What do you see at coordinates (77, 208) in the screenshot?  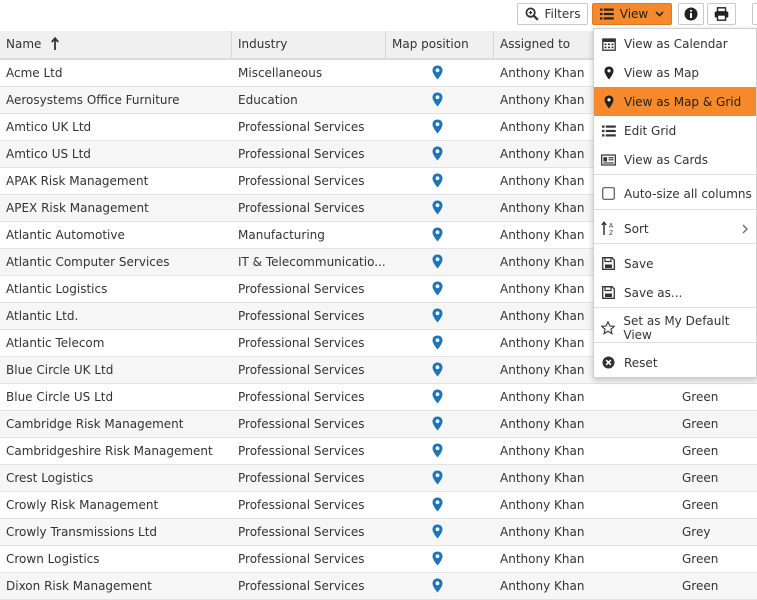 I see `cell-name: APEX Risk Management` at bounding box center [77, 208].